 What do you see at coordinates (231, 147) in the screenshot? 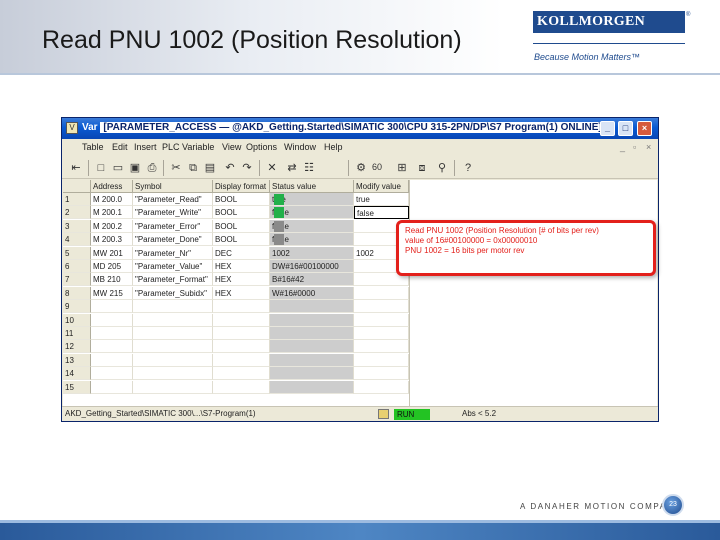
I see `menu-view: View` at bounding box center [231, 147].